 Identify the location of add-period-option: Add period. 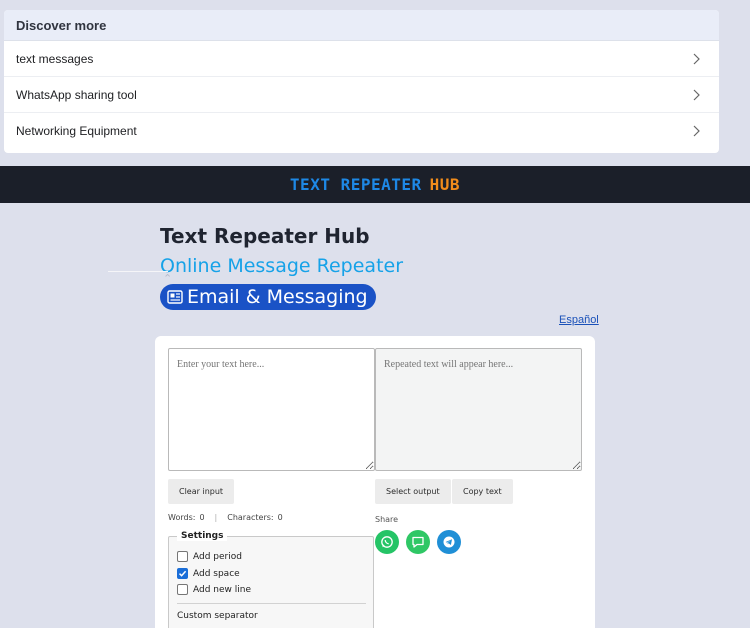
(209, 556).